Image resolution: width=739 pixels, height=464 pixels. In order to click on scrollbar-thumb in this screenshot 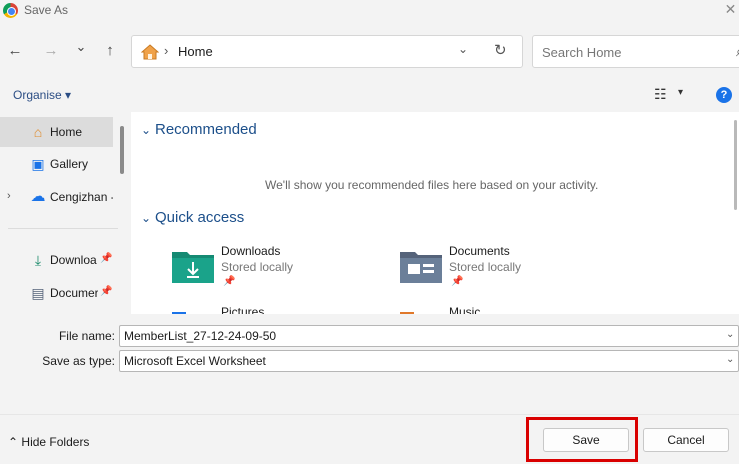, I will do `click(735, 165)`.